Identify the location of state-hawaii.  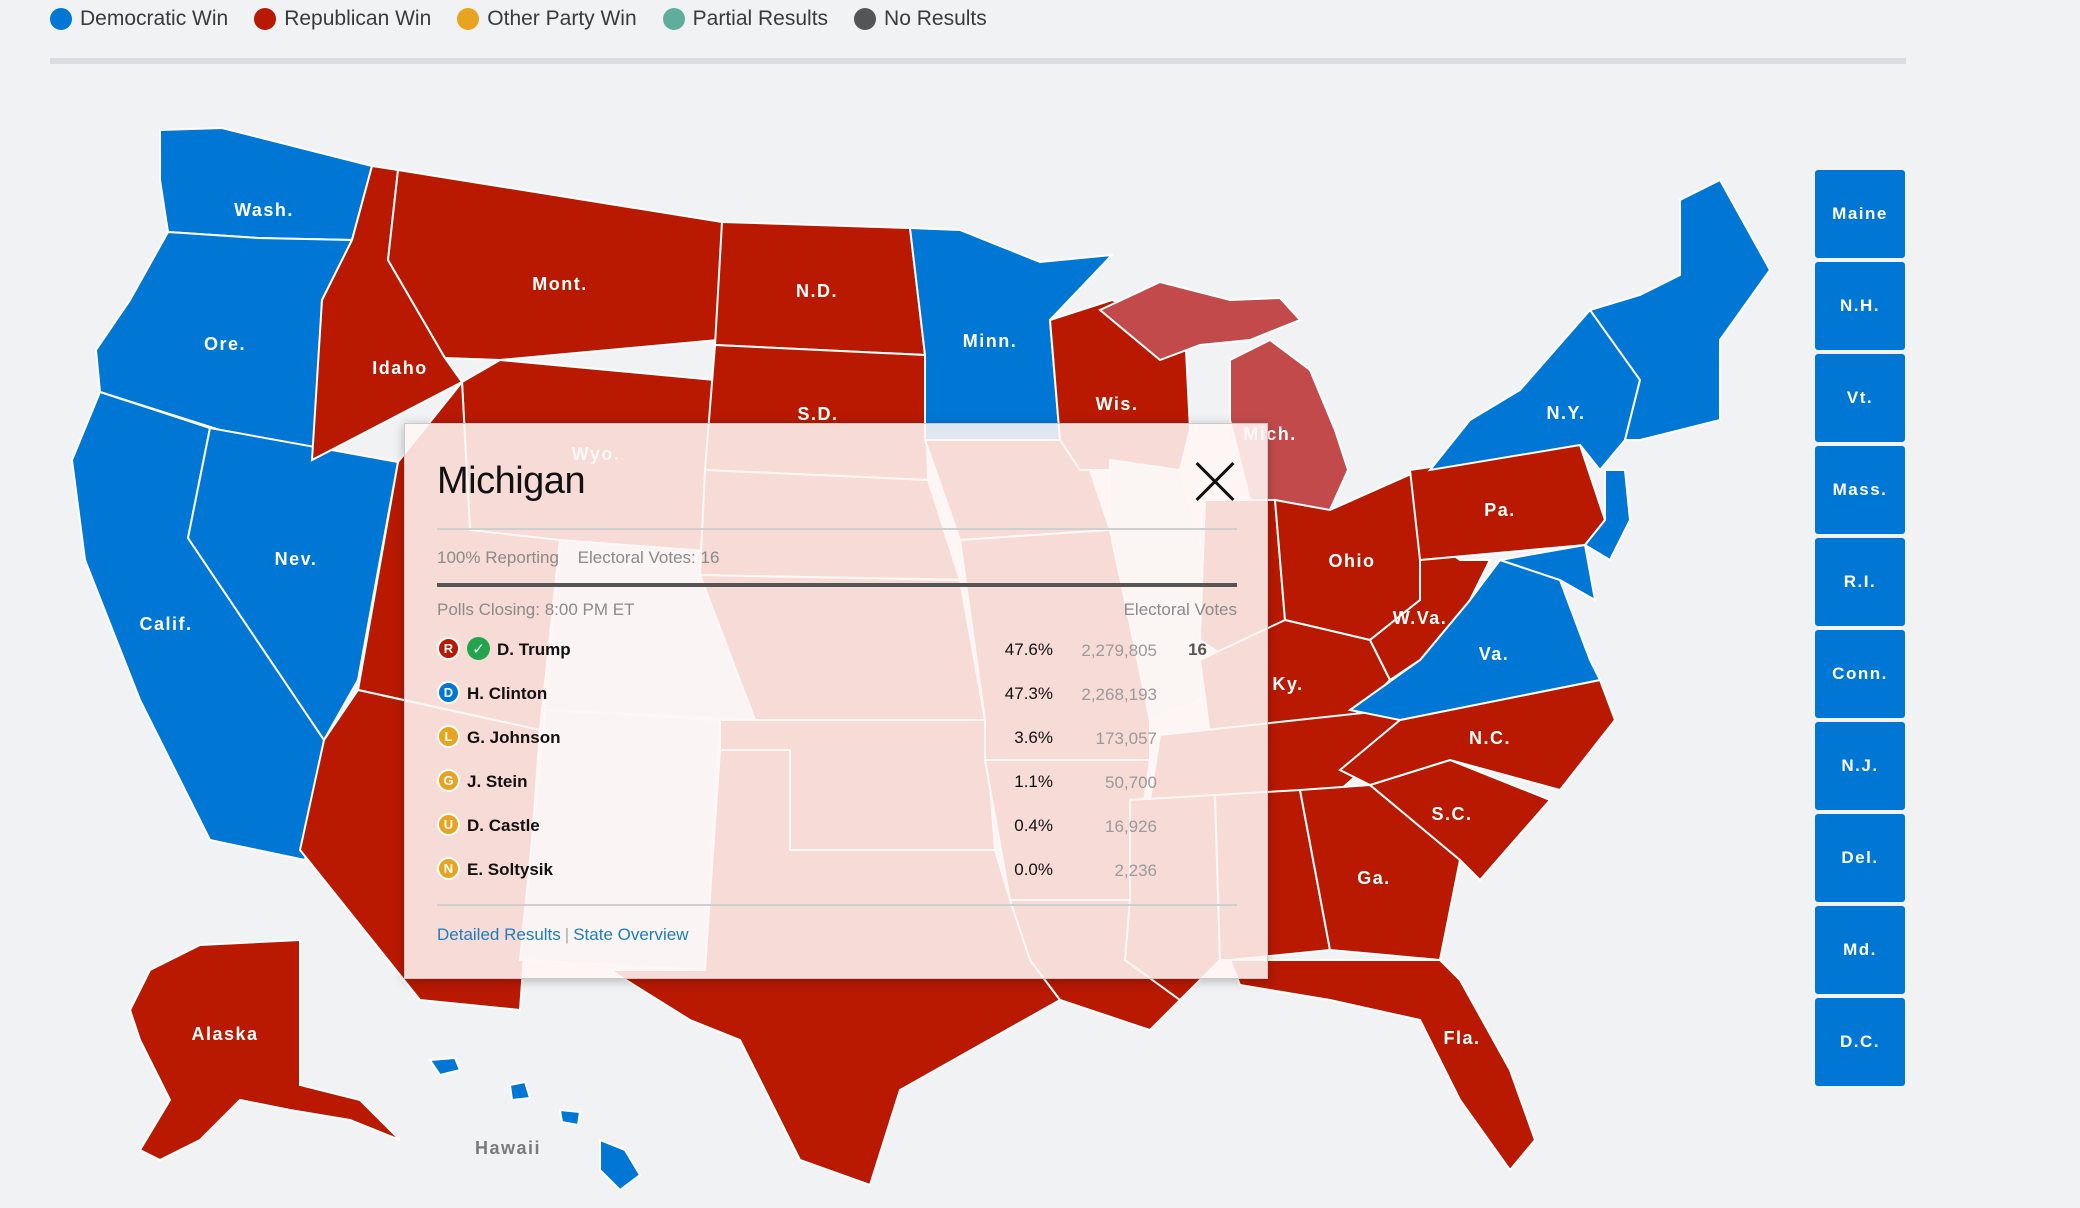
(535, 1124).